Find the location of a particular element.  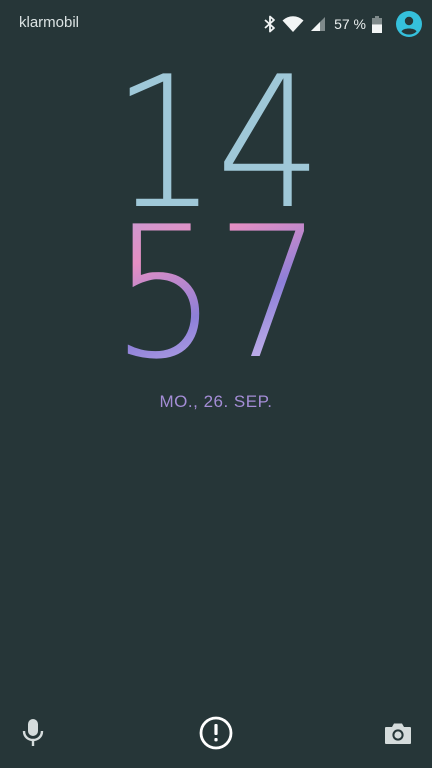

date-label: MO., 26. SEP. is located at coordinates (216, 401).